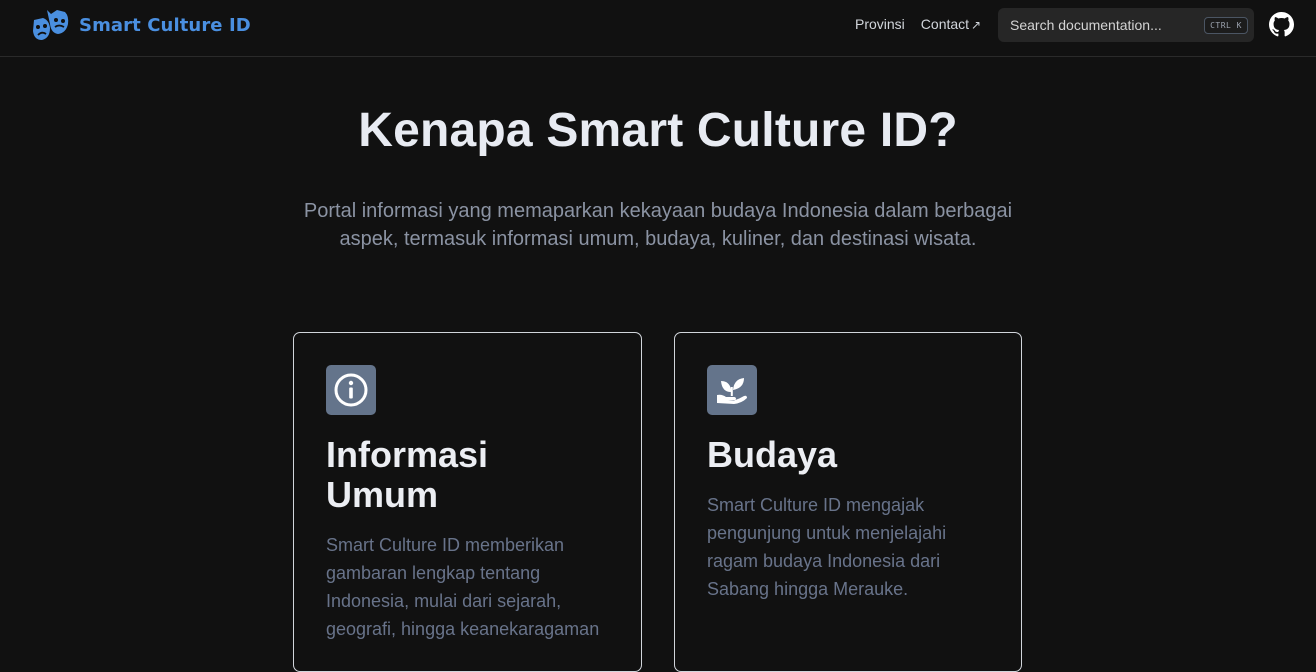 Image resolution: width=1316 pixels, height=672 pixels. What do you see at coordinates (165, 25) in the screenshot?
I see `brand-name: Smart Culture ID` at bounding box center [165, 25].